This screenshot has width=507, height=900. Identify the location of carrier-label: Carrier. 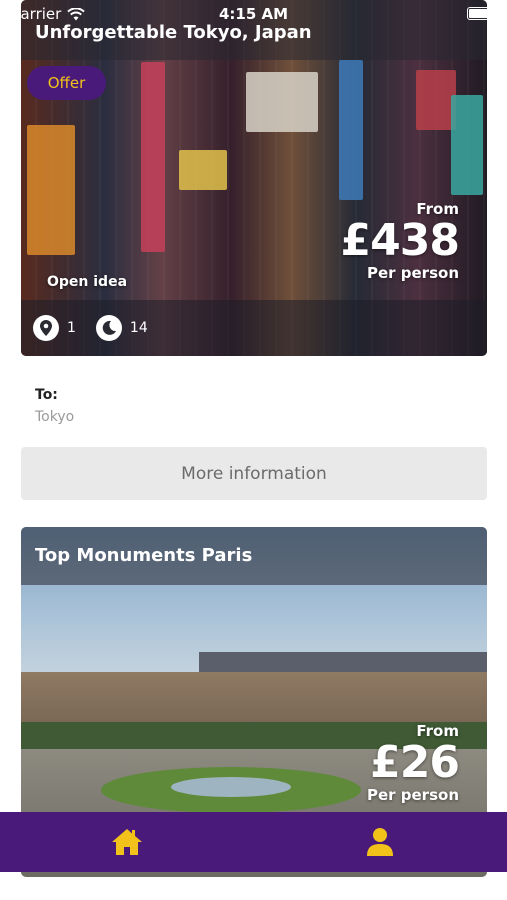
(36, 14).